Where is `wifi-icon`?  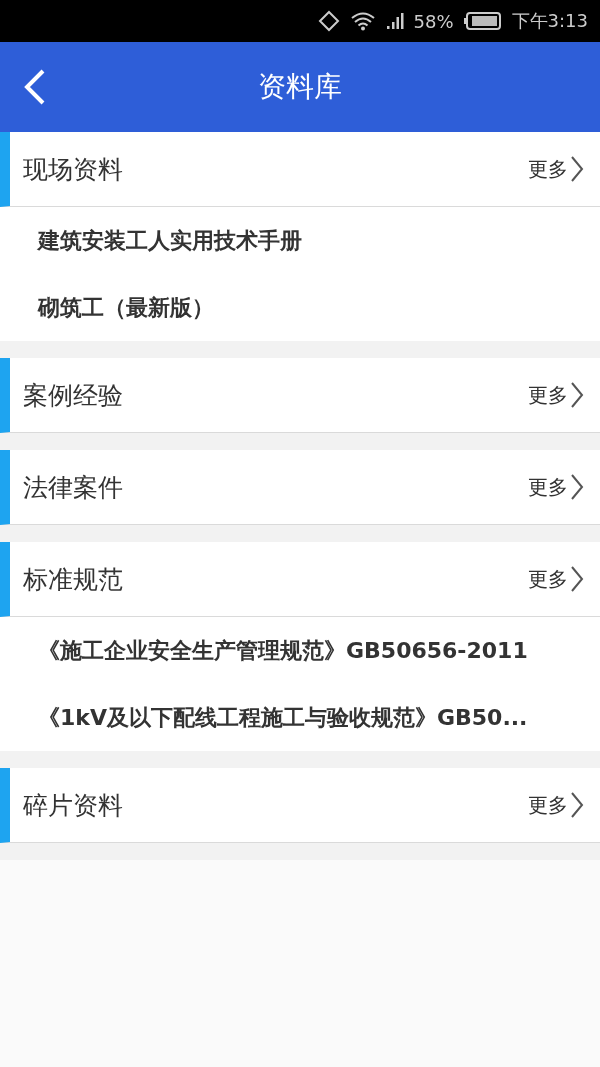 wifi-icon is located at coordinates (362, 21).